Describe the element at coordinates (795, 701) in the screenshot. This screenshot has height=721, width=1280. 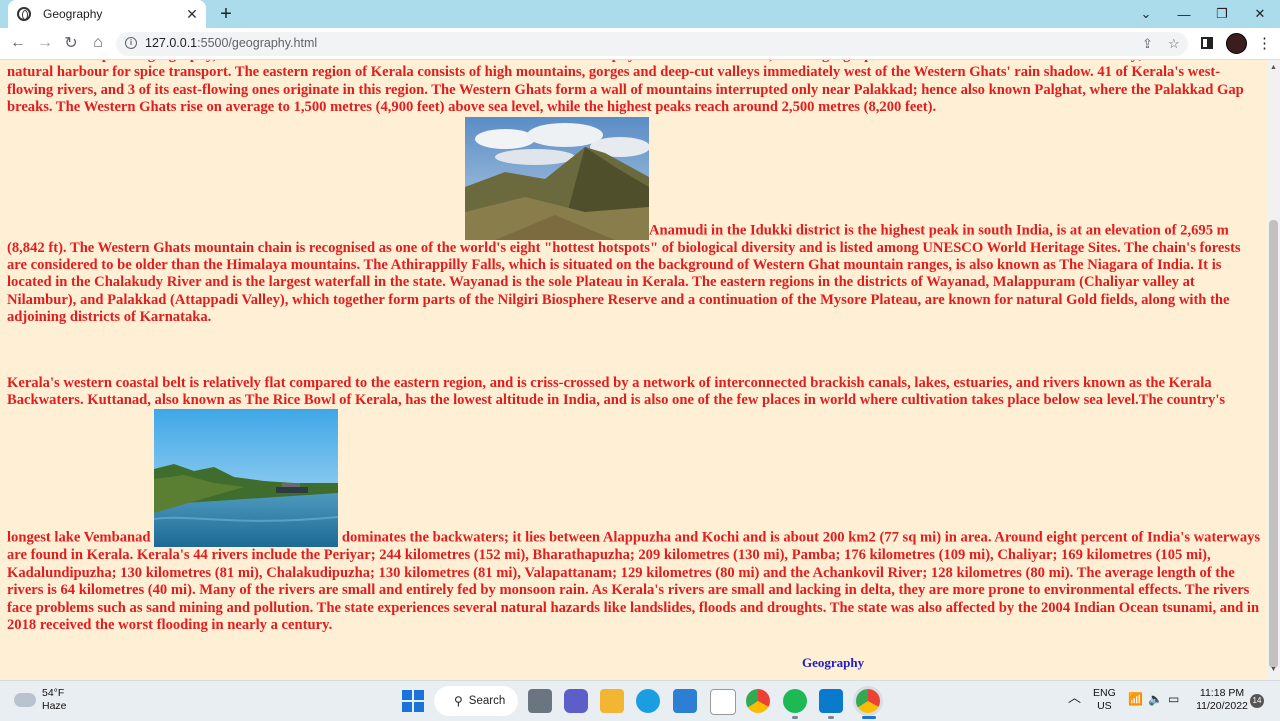
I see `spotify-icon` at that location.